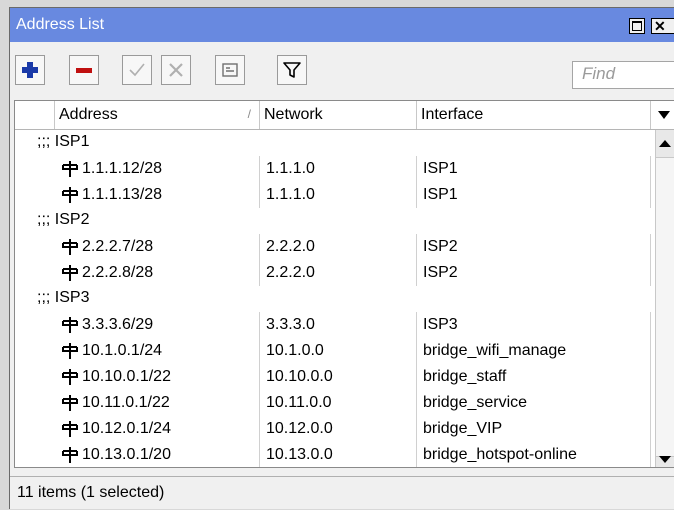  I want to click on maximize-button, so click(637, 26).